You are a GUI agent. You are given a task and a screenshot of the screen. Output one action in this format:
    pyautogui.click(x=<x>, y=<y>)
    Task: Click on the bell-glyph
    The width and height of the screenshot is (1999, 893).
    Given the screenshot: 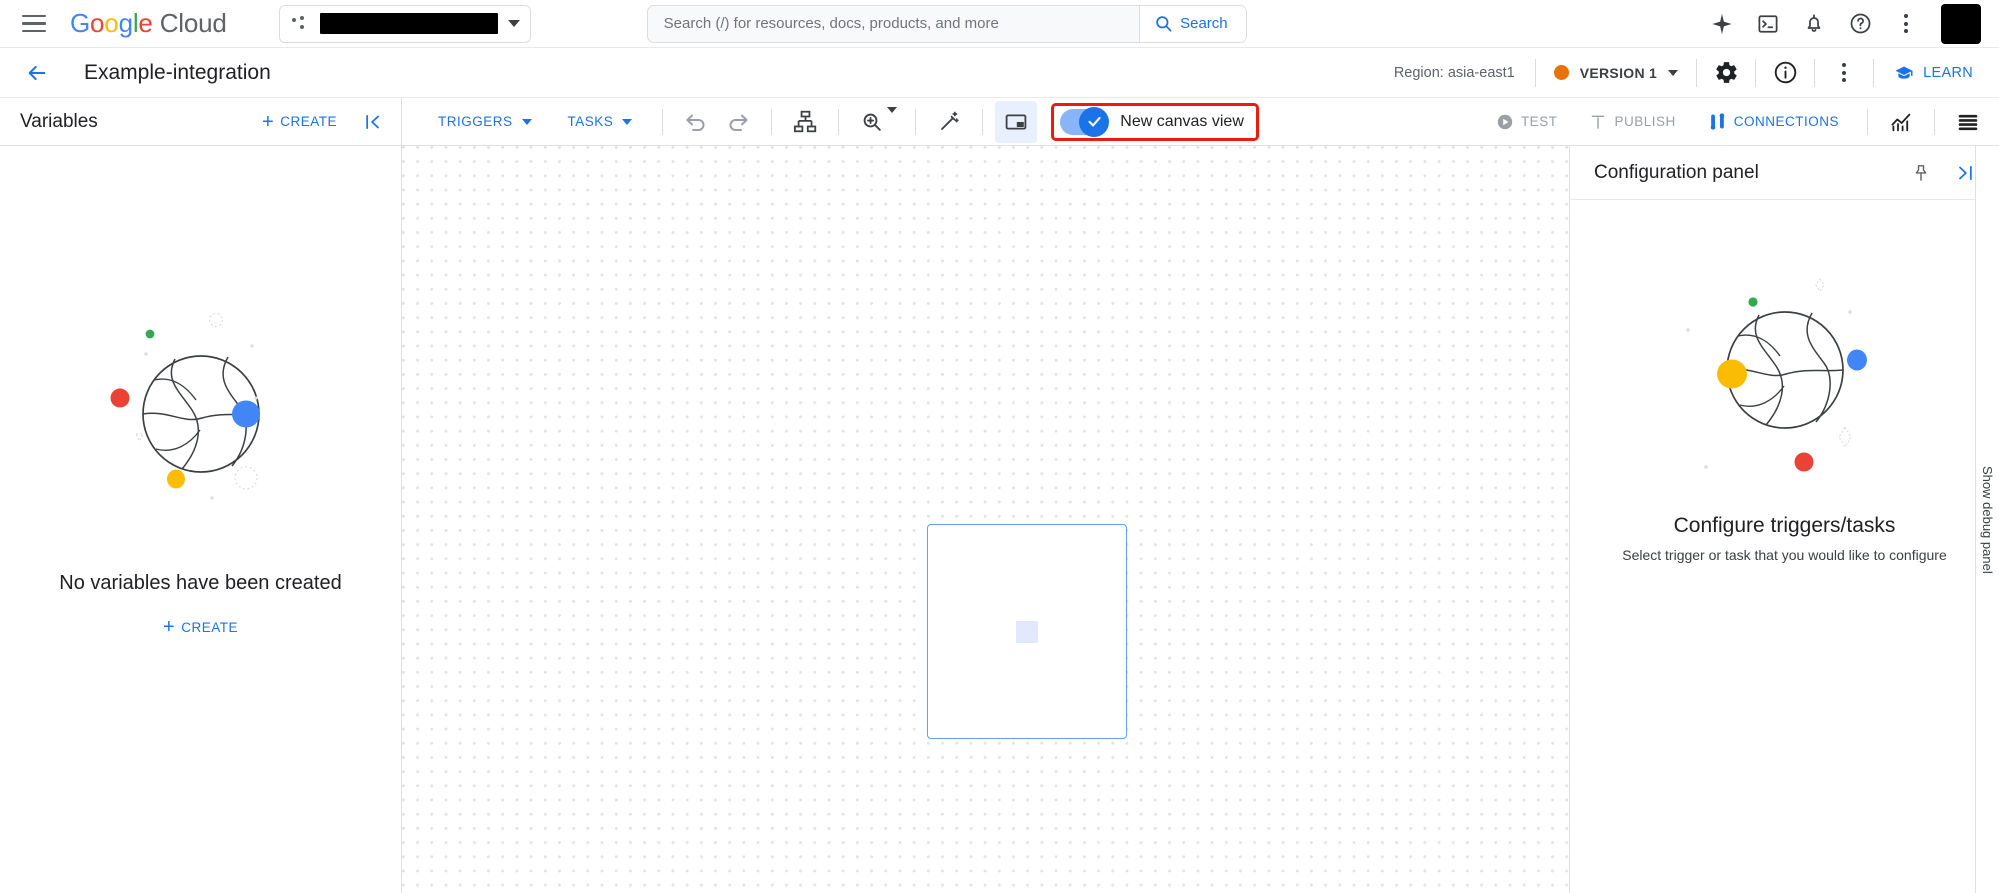 What is the action you would take?
    pyautogui.click(x=1814, y=22)
    